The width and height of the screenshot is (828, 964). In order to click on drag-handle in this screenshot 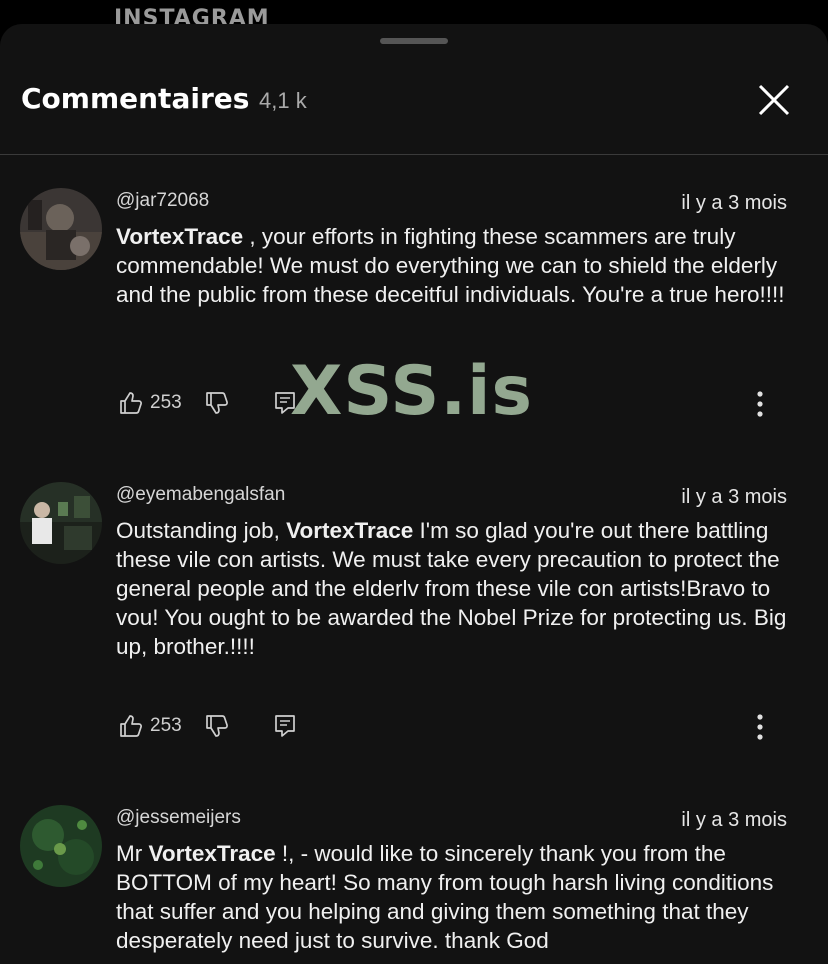, I will do `click(414, 41)`.